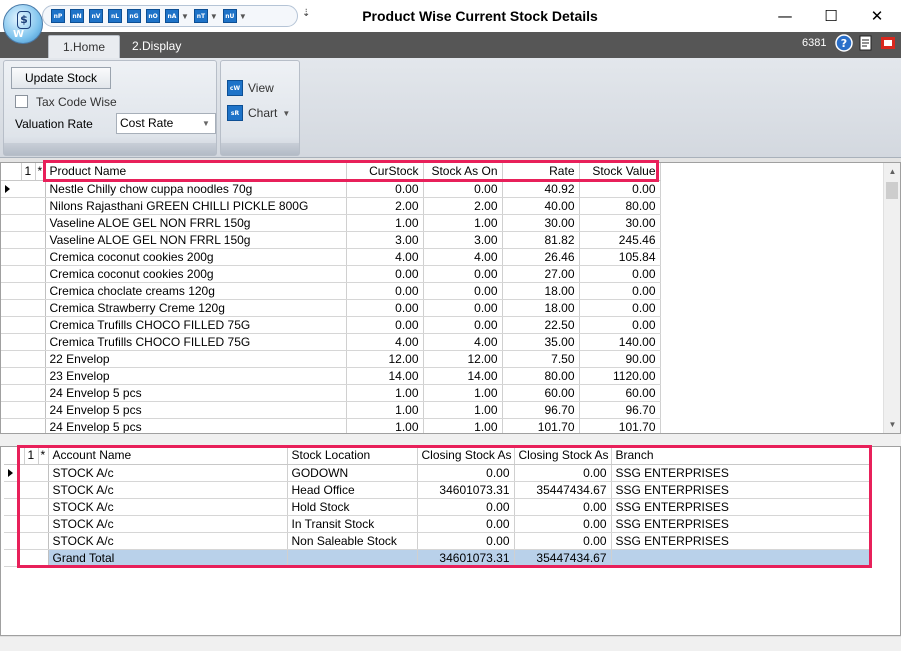 The height and width of the screenshot is (651, 901). What do you see at coordinates (168, 456) in the screenshot?
I see `col-header-account-name: Account Name` at bounding box center [168, 456].